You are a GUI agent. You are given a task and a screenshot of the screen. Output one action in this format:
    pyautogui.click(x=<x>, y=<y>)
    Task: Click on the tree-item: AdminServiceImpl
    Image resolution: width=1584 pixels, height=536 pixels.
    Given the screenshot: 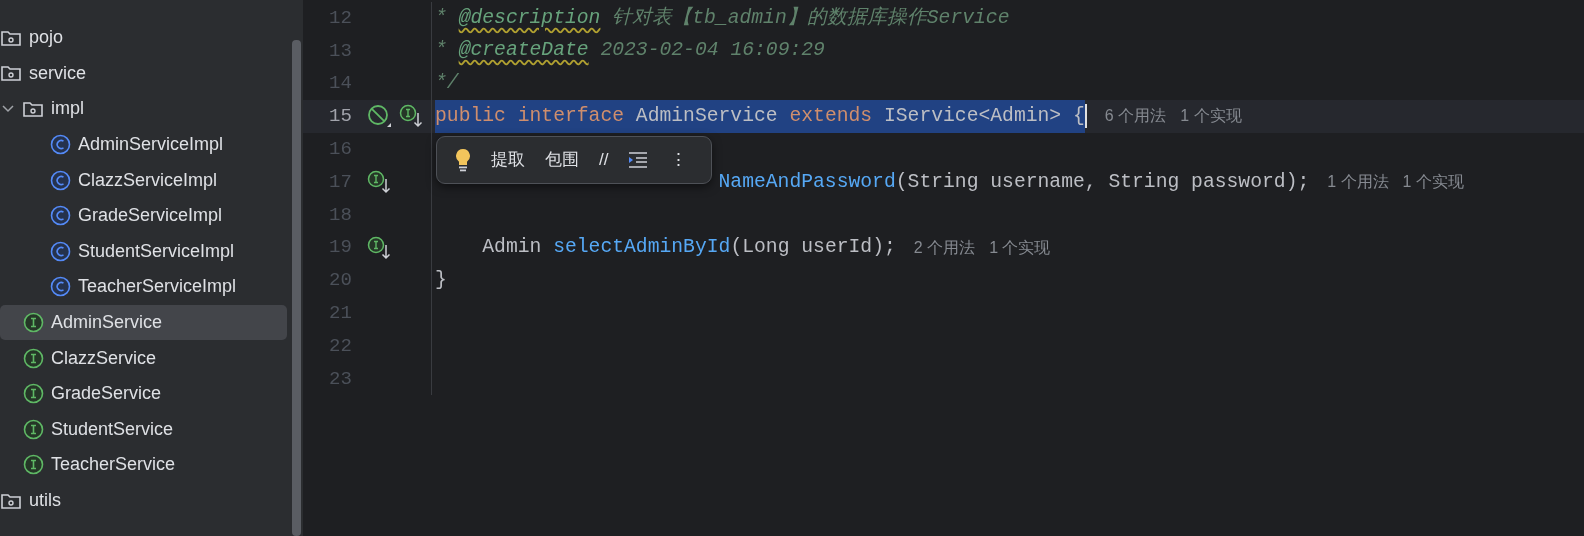 What is the action you would take?
    pyautogui.click(x=143, y=144)
    